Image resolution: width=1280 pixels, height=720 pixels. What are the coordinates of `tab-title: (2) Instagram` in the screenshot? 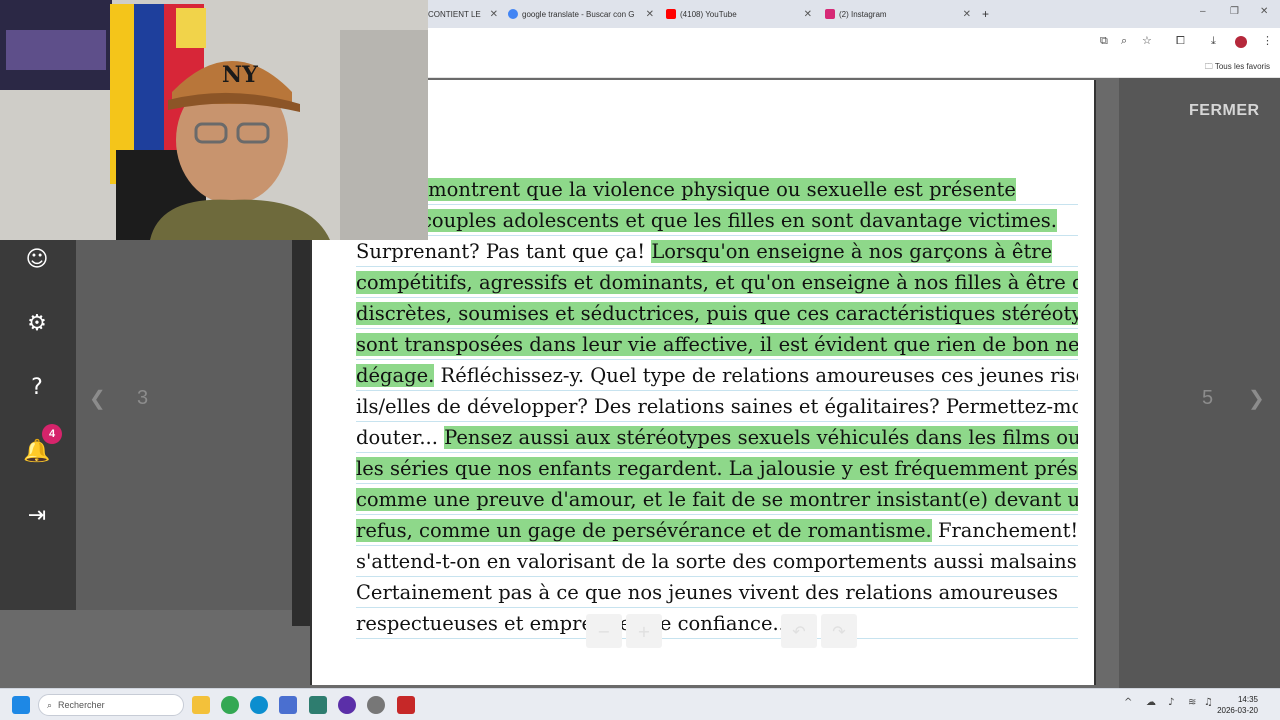 It's located at (863, 14).